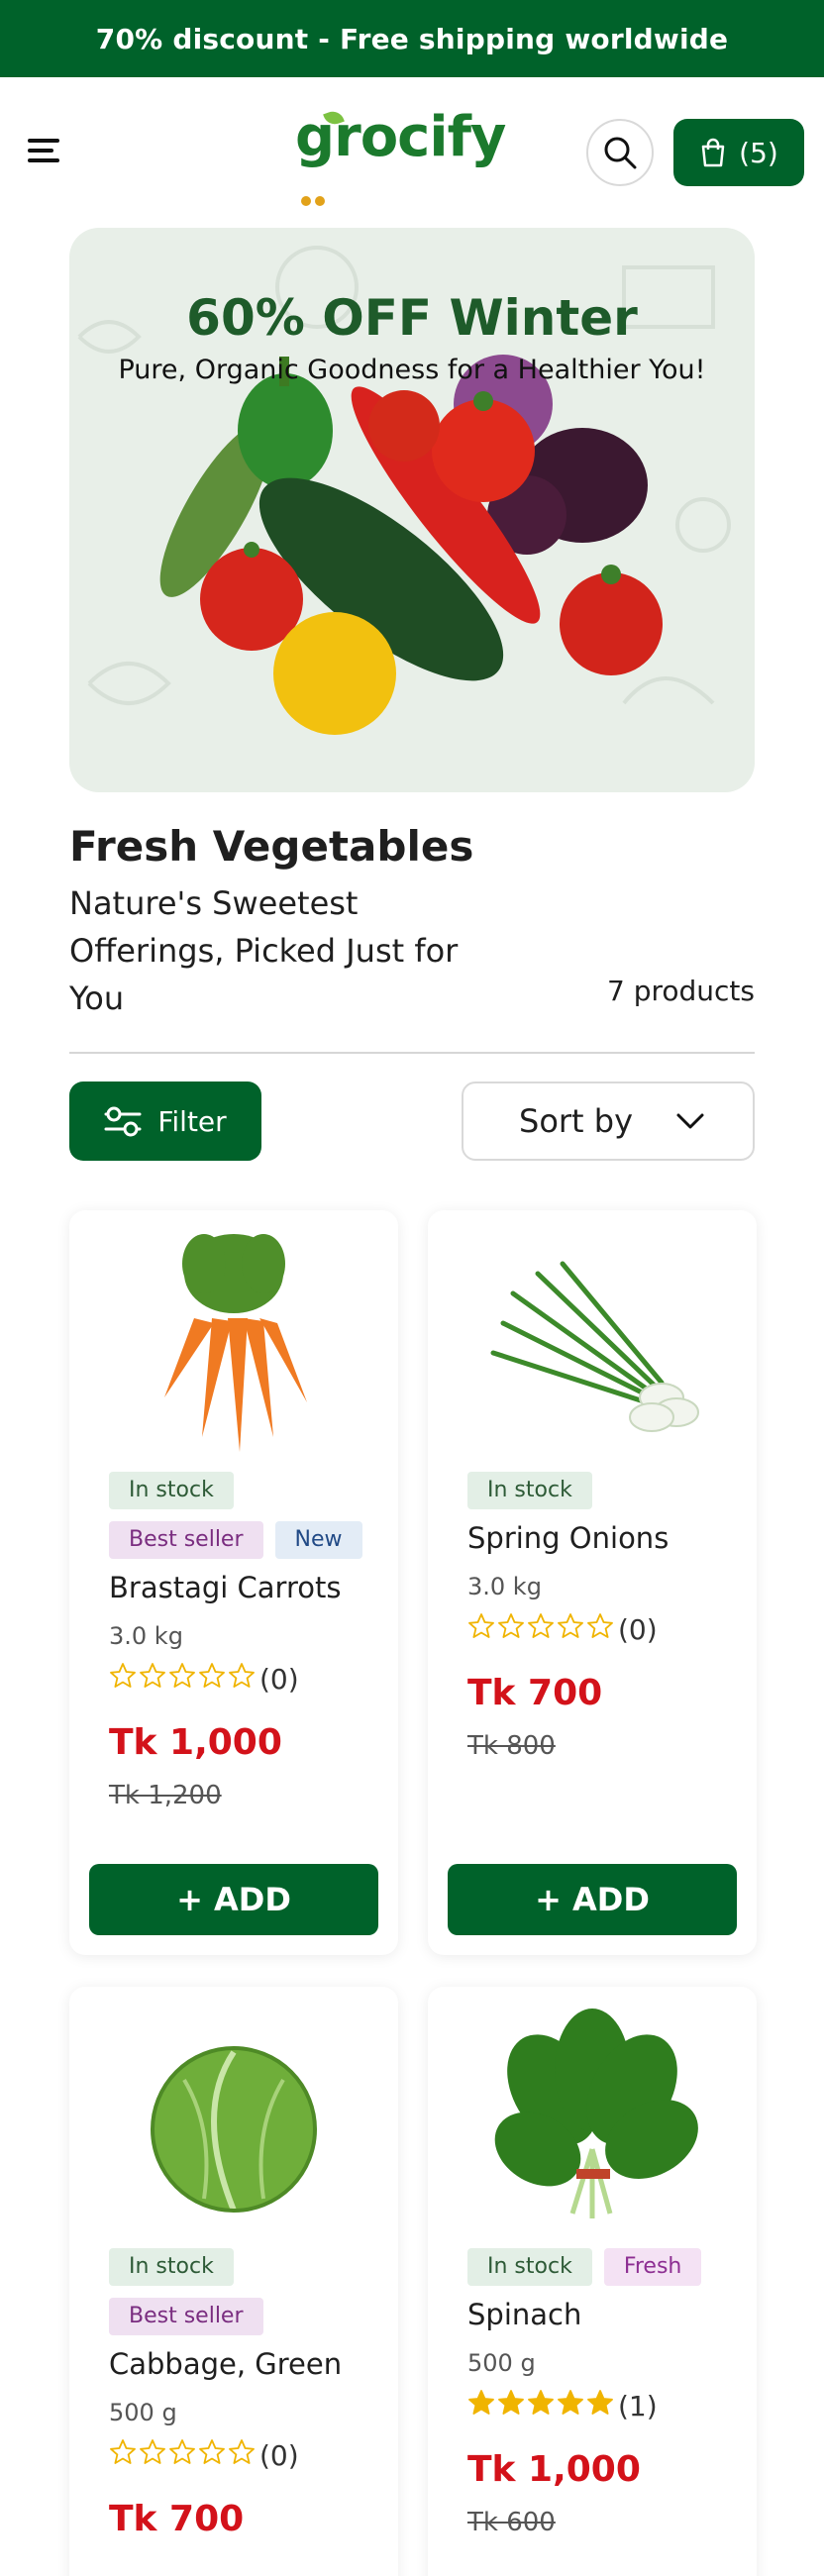  I want to click on sort-label: Sort by, so click(577, 1121).